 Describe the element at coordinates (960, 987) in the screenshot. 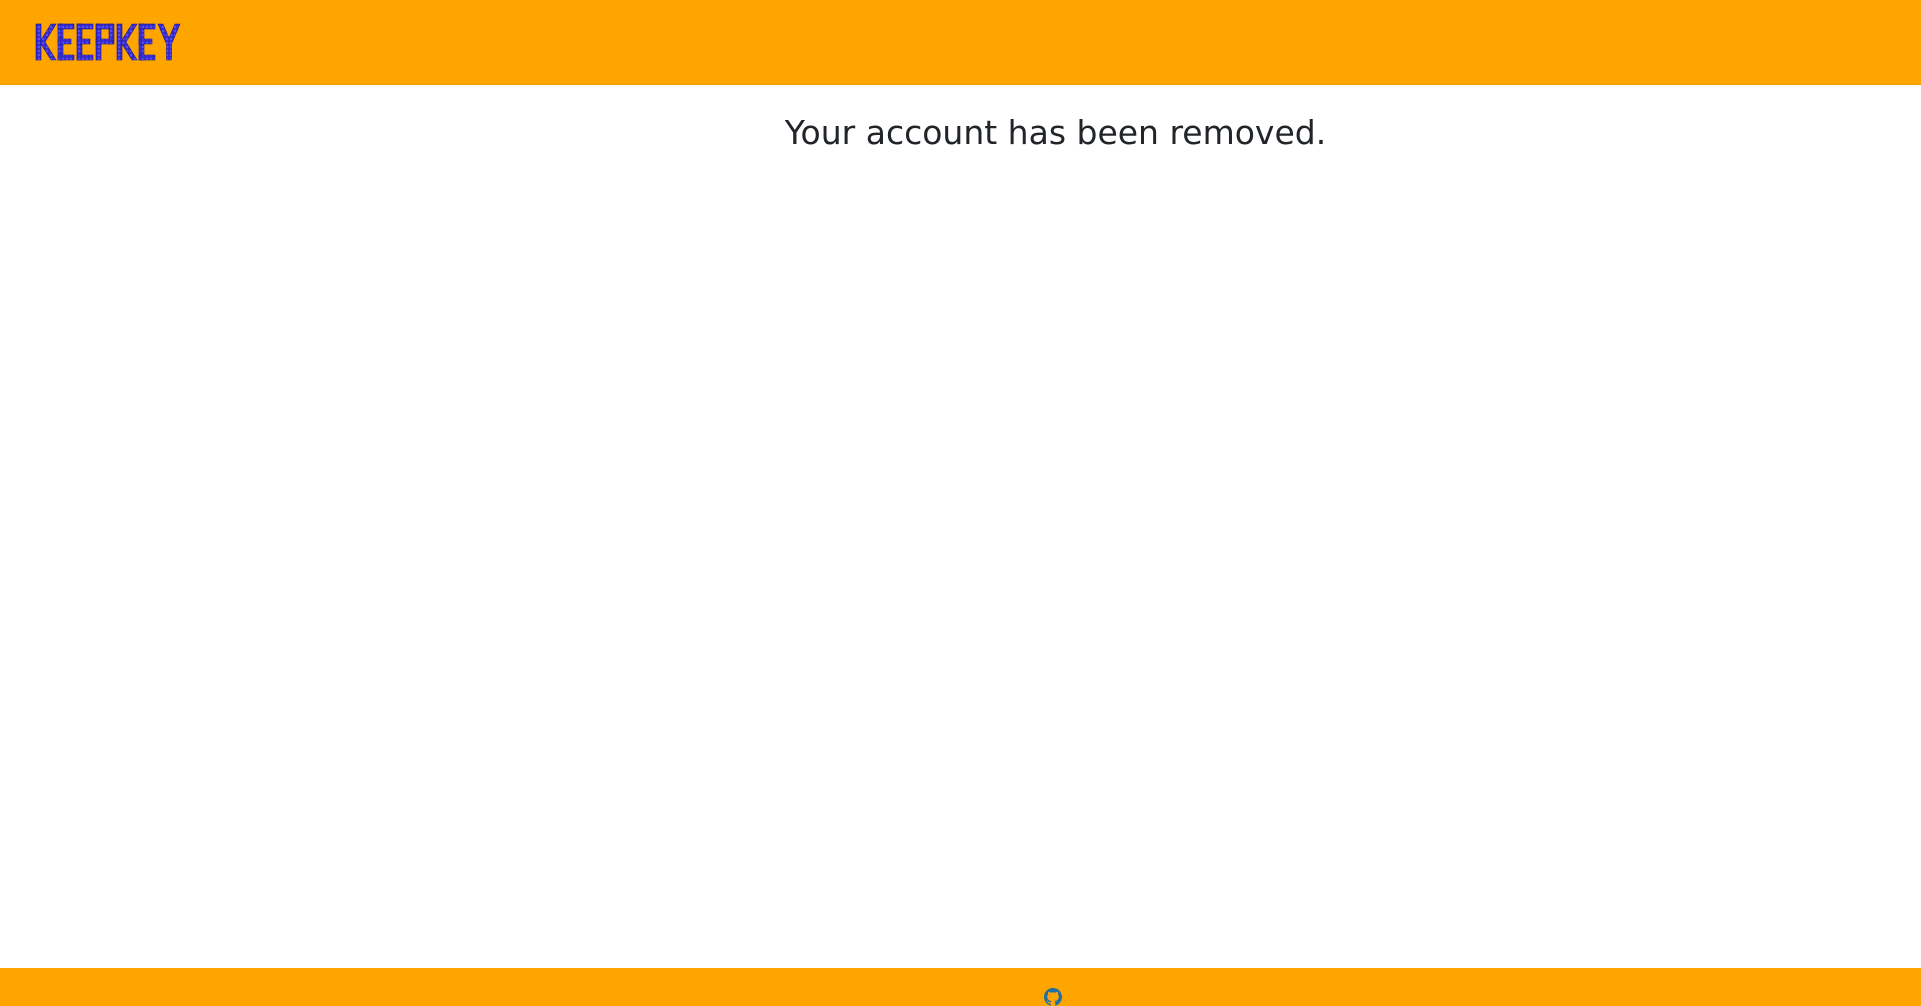

I see `footer` at that location.